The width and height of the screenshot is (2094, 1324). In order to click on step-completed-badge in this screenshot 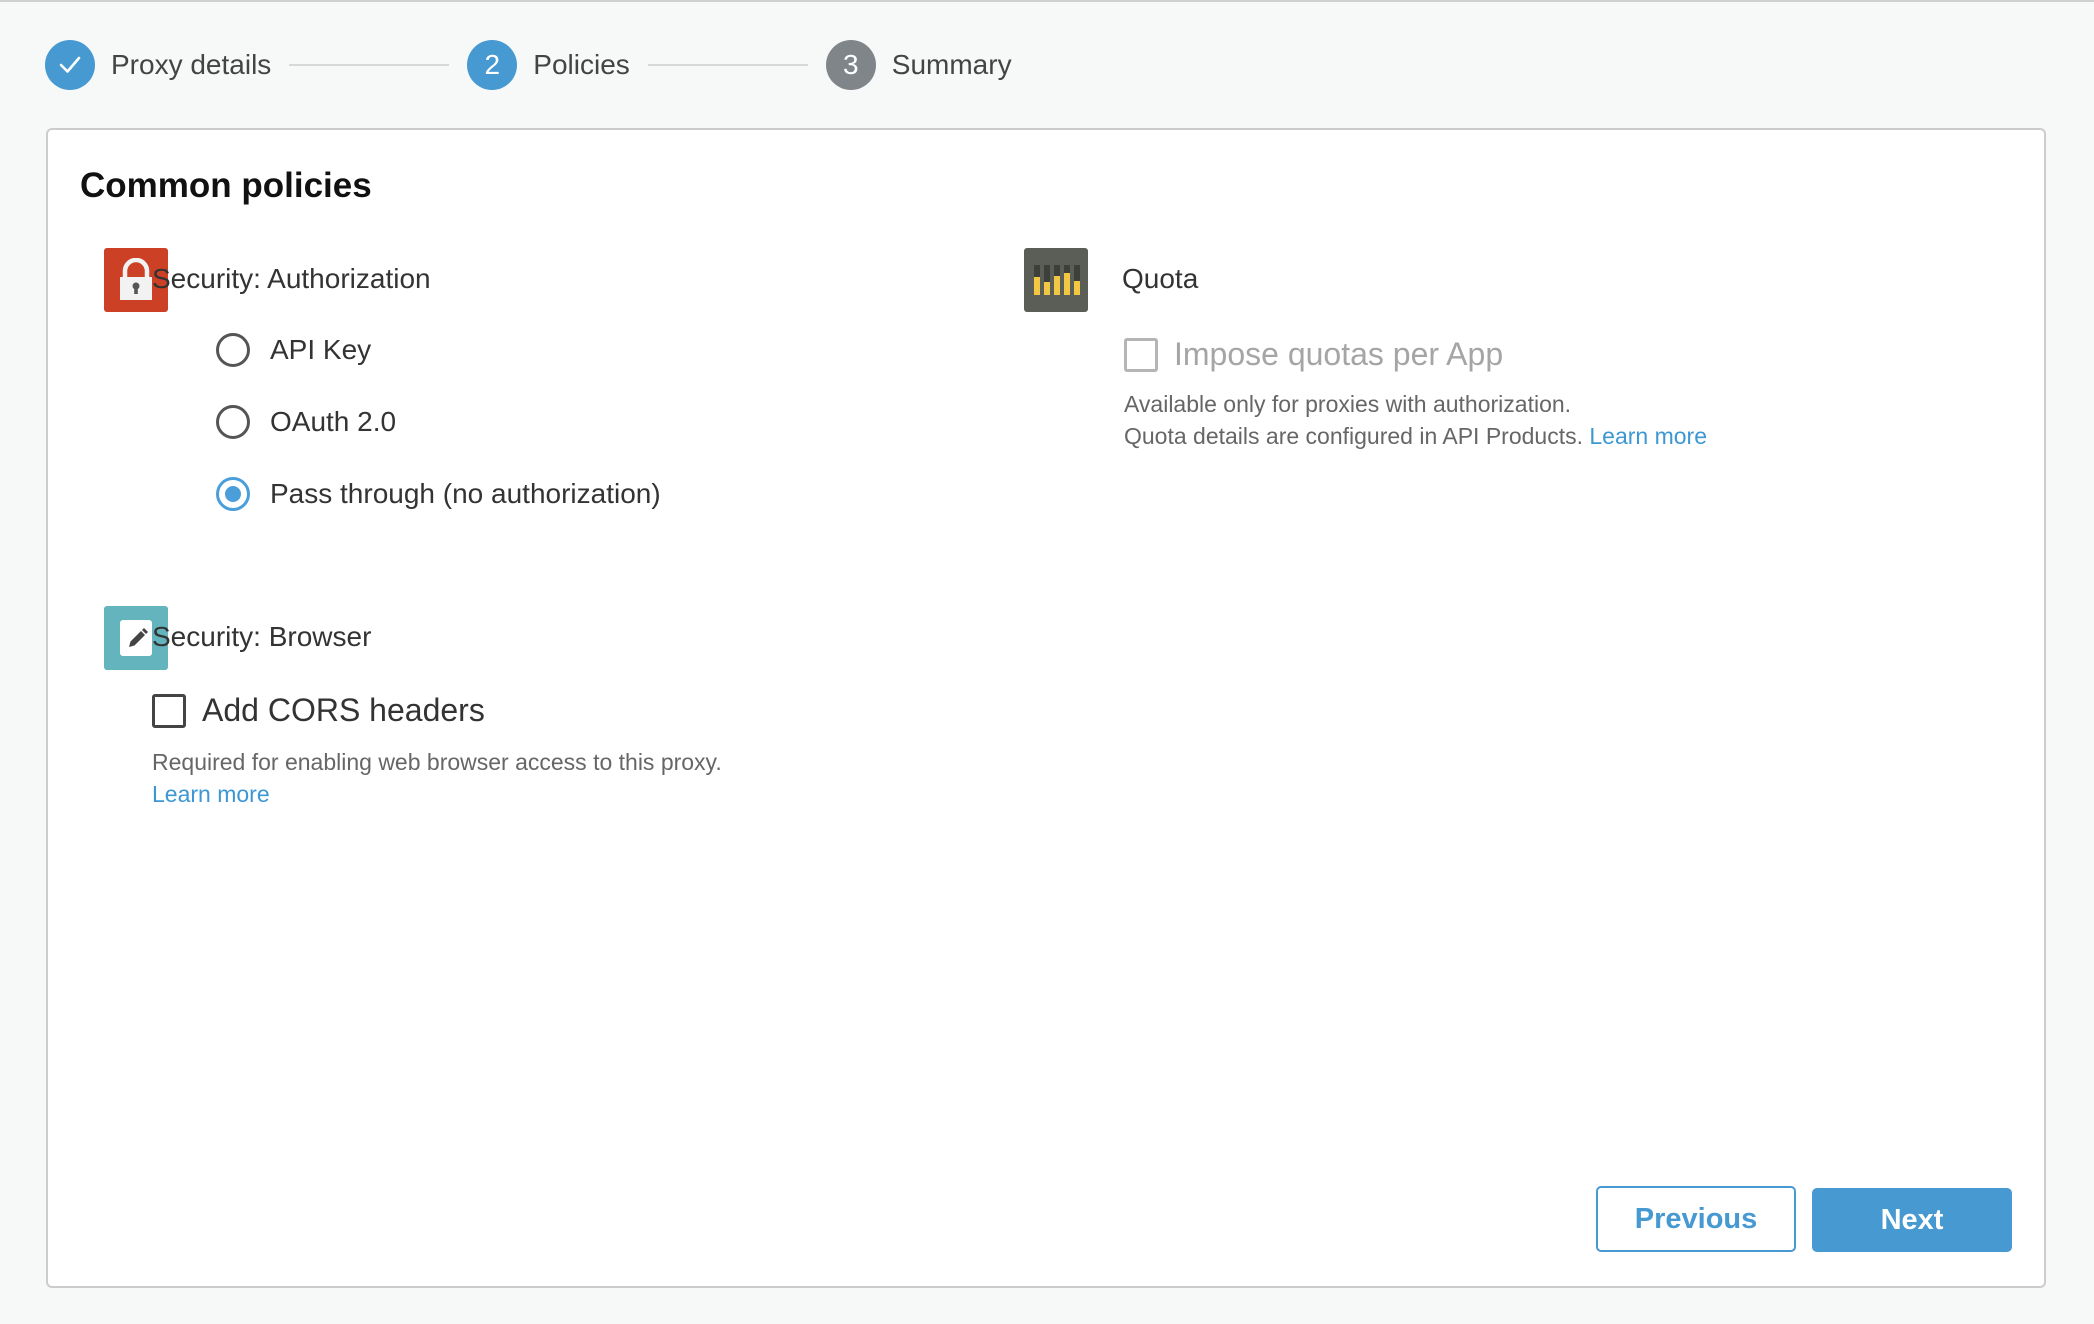, I will do `click(70, 65)`.